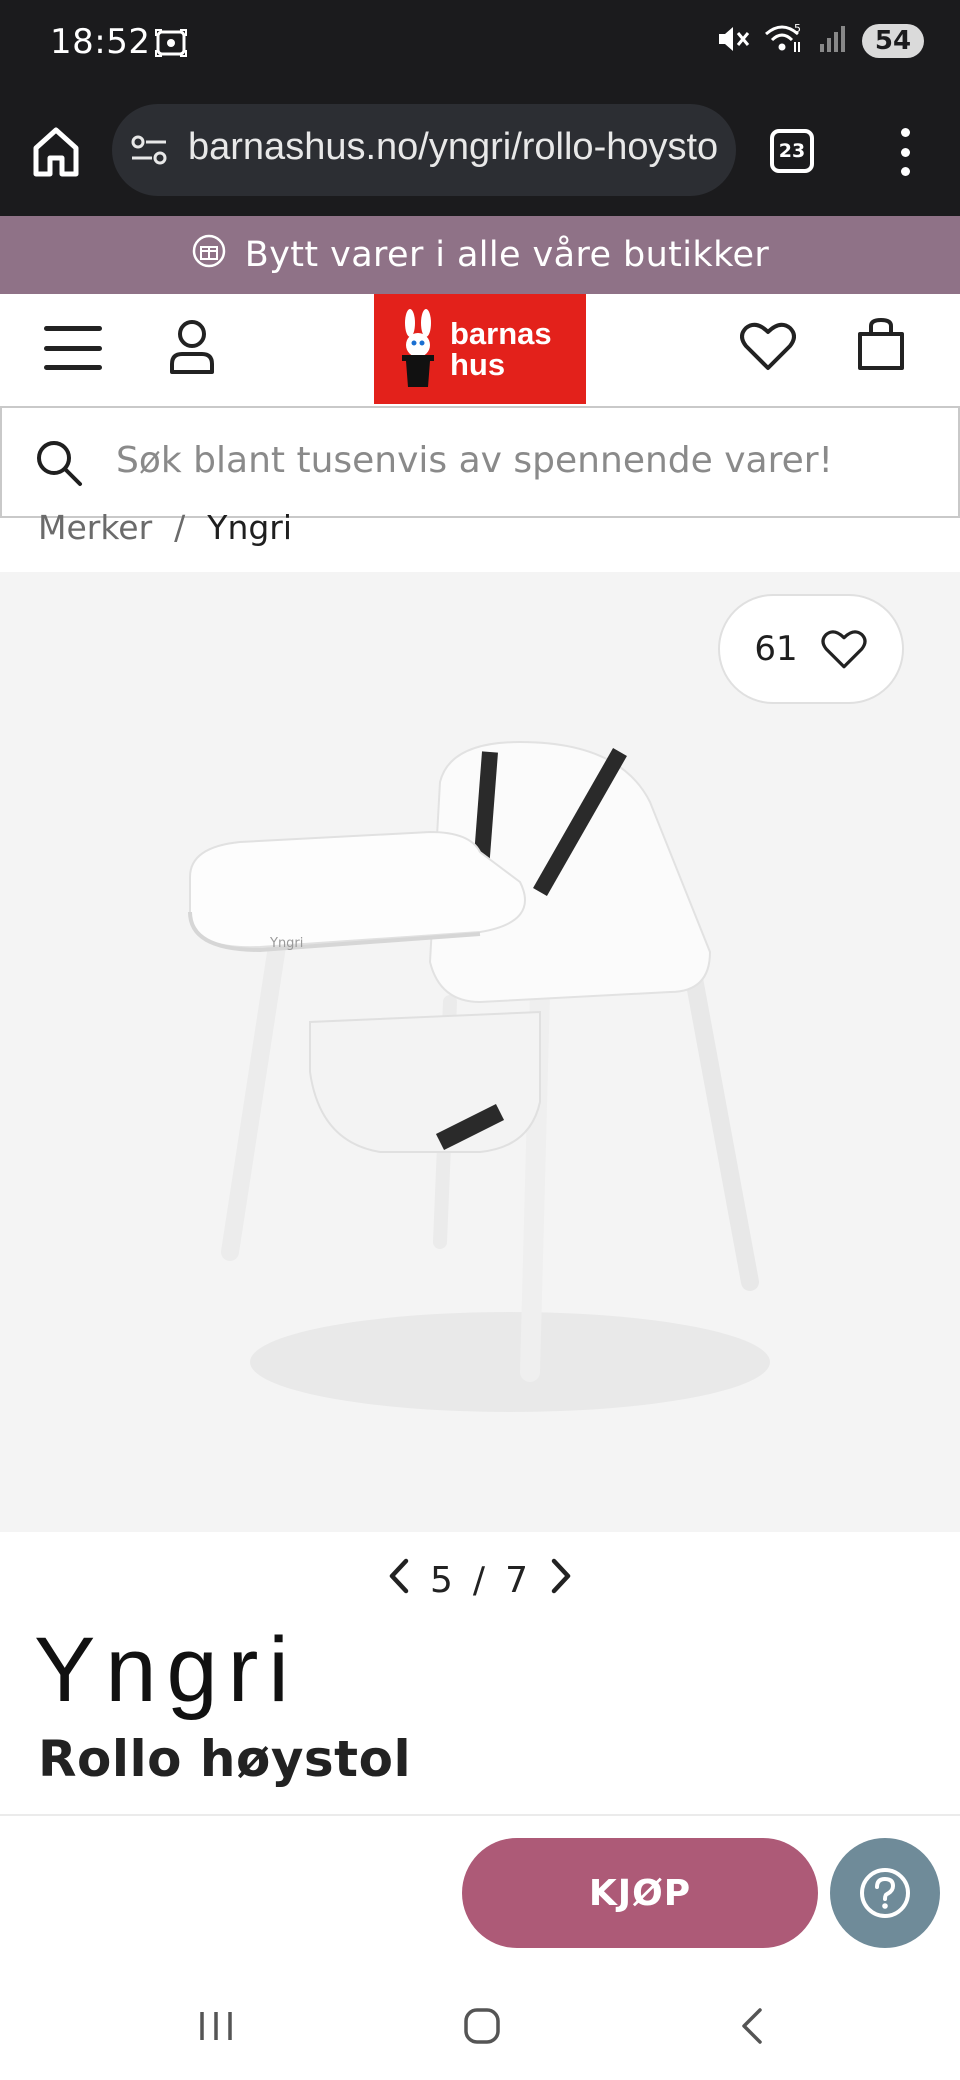 The height and width of the screenshot is (2080, 960). Describe the element at coordinates (501, 333) in the screenshot. I see `logo-line1: barnas` at that location.